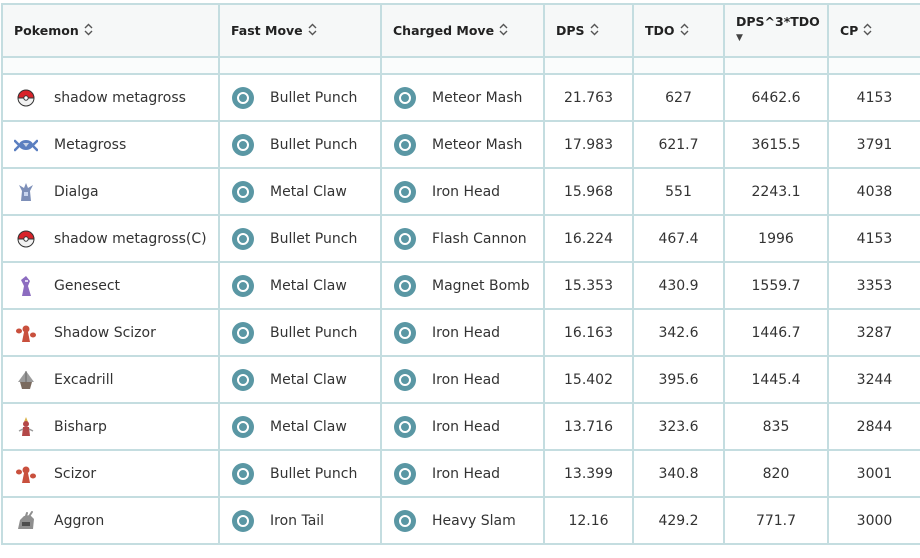 This screenshot has width=920, height=558. Describe the element at coordinates (444, 30) in the screenshot. I see `column-label: Charged Move` at that location.